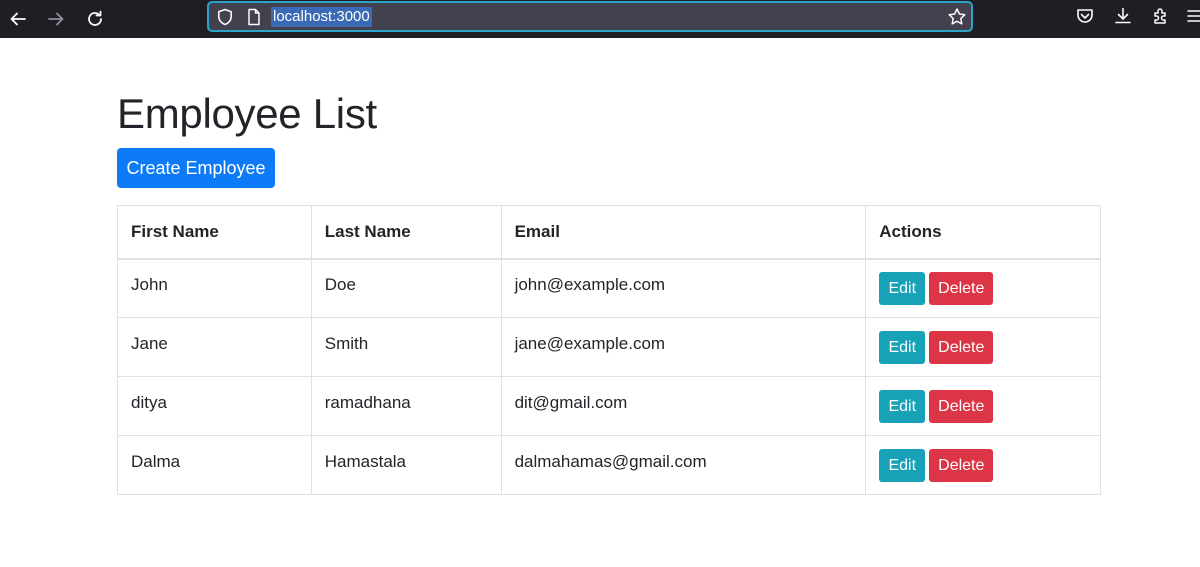 The width and height of the screenshot is (1200, 567). I want to click on reload-button, so click(95, 19).